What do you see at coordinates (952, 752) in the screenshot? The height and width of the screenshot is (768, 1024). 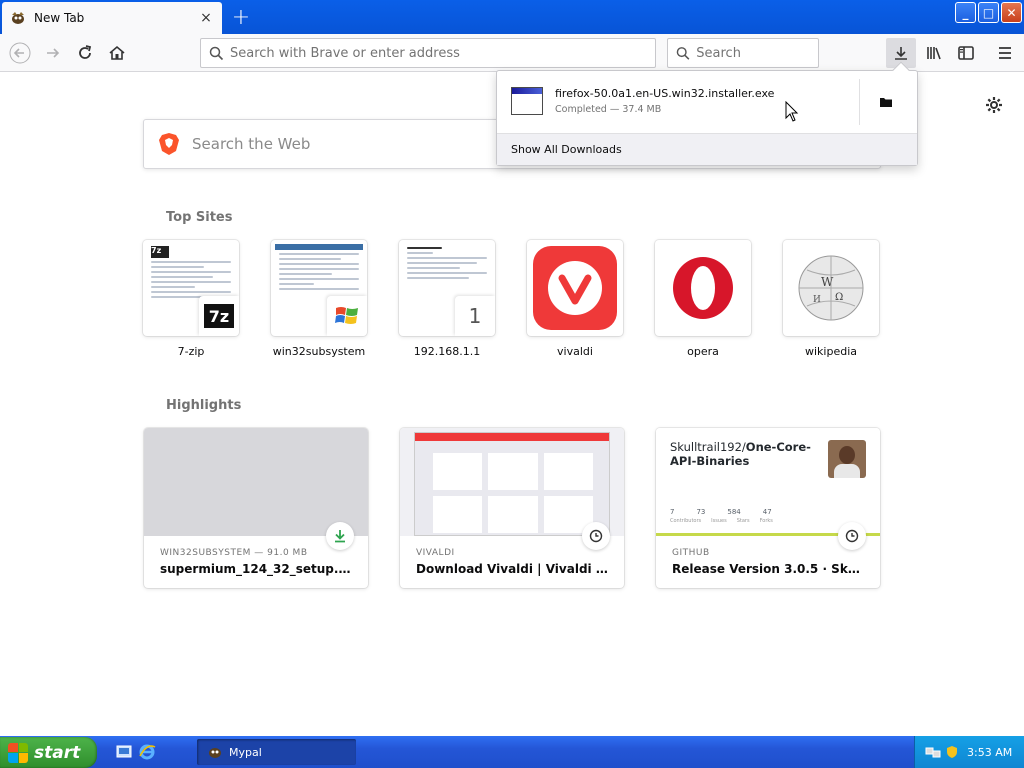 I see `security-icon` at bounding box center [952, 752].